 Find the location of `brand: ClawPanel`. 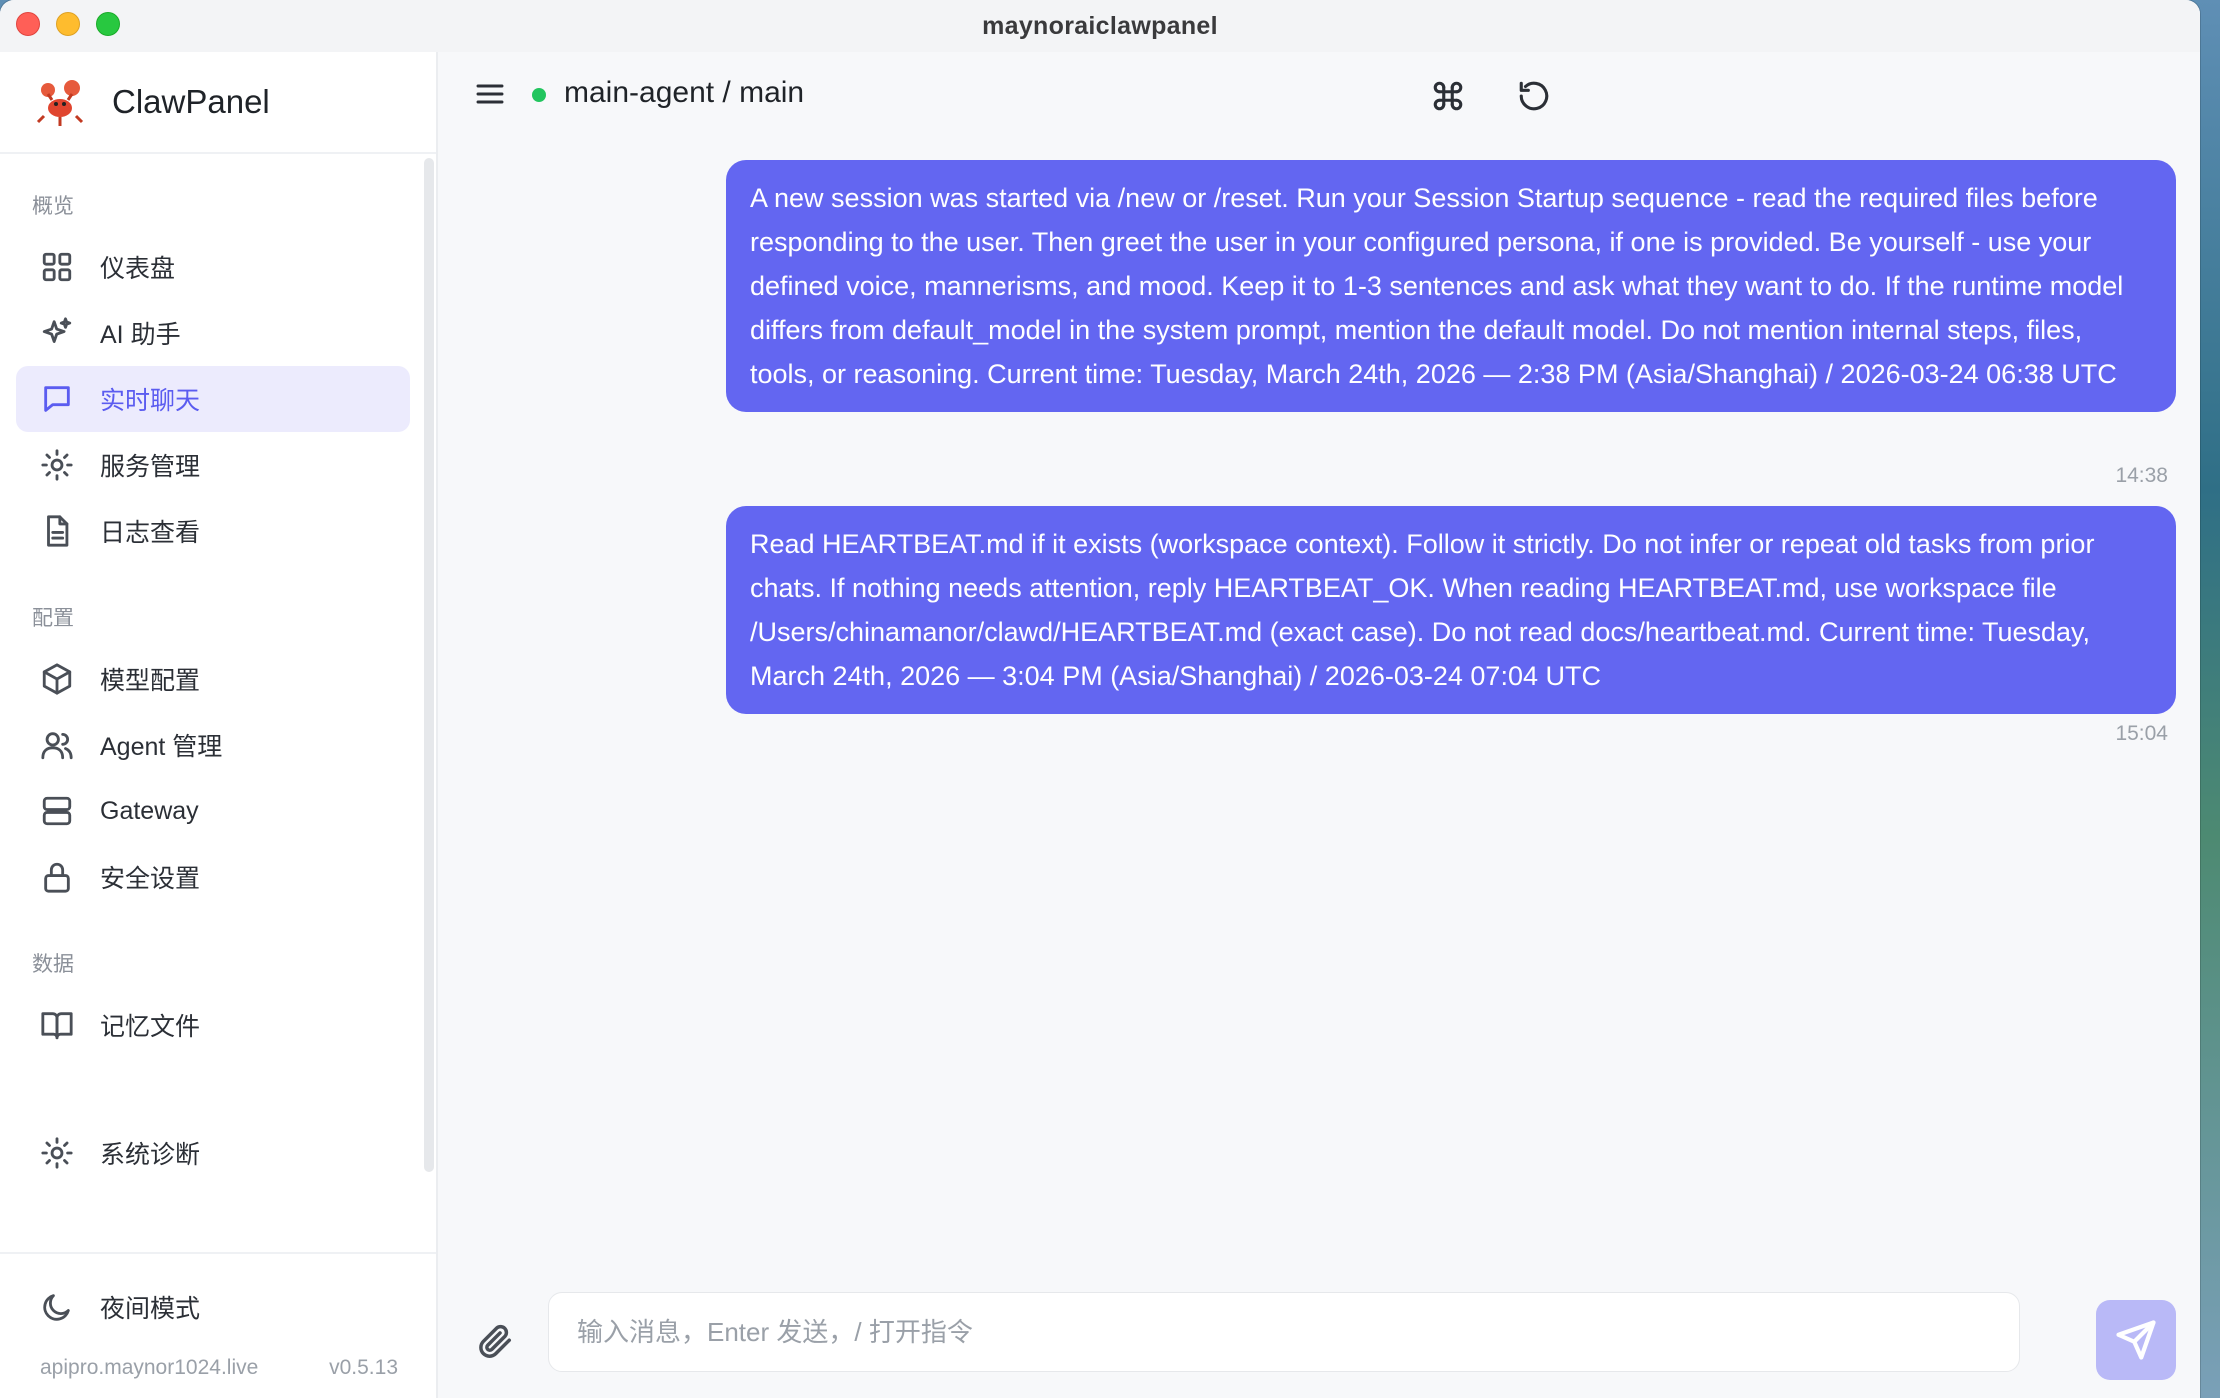

brand: ClawPanel is located at coordinates (218, 103).